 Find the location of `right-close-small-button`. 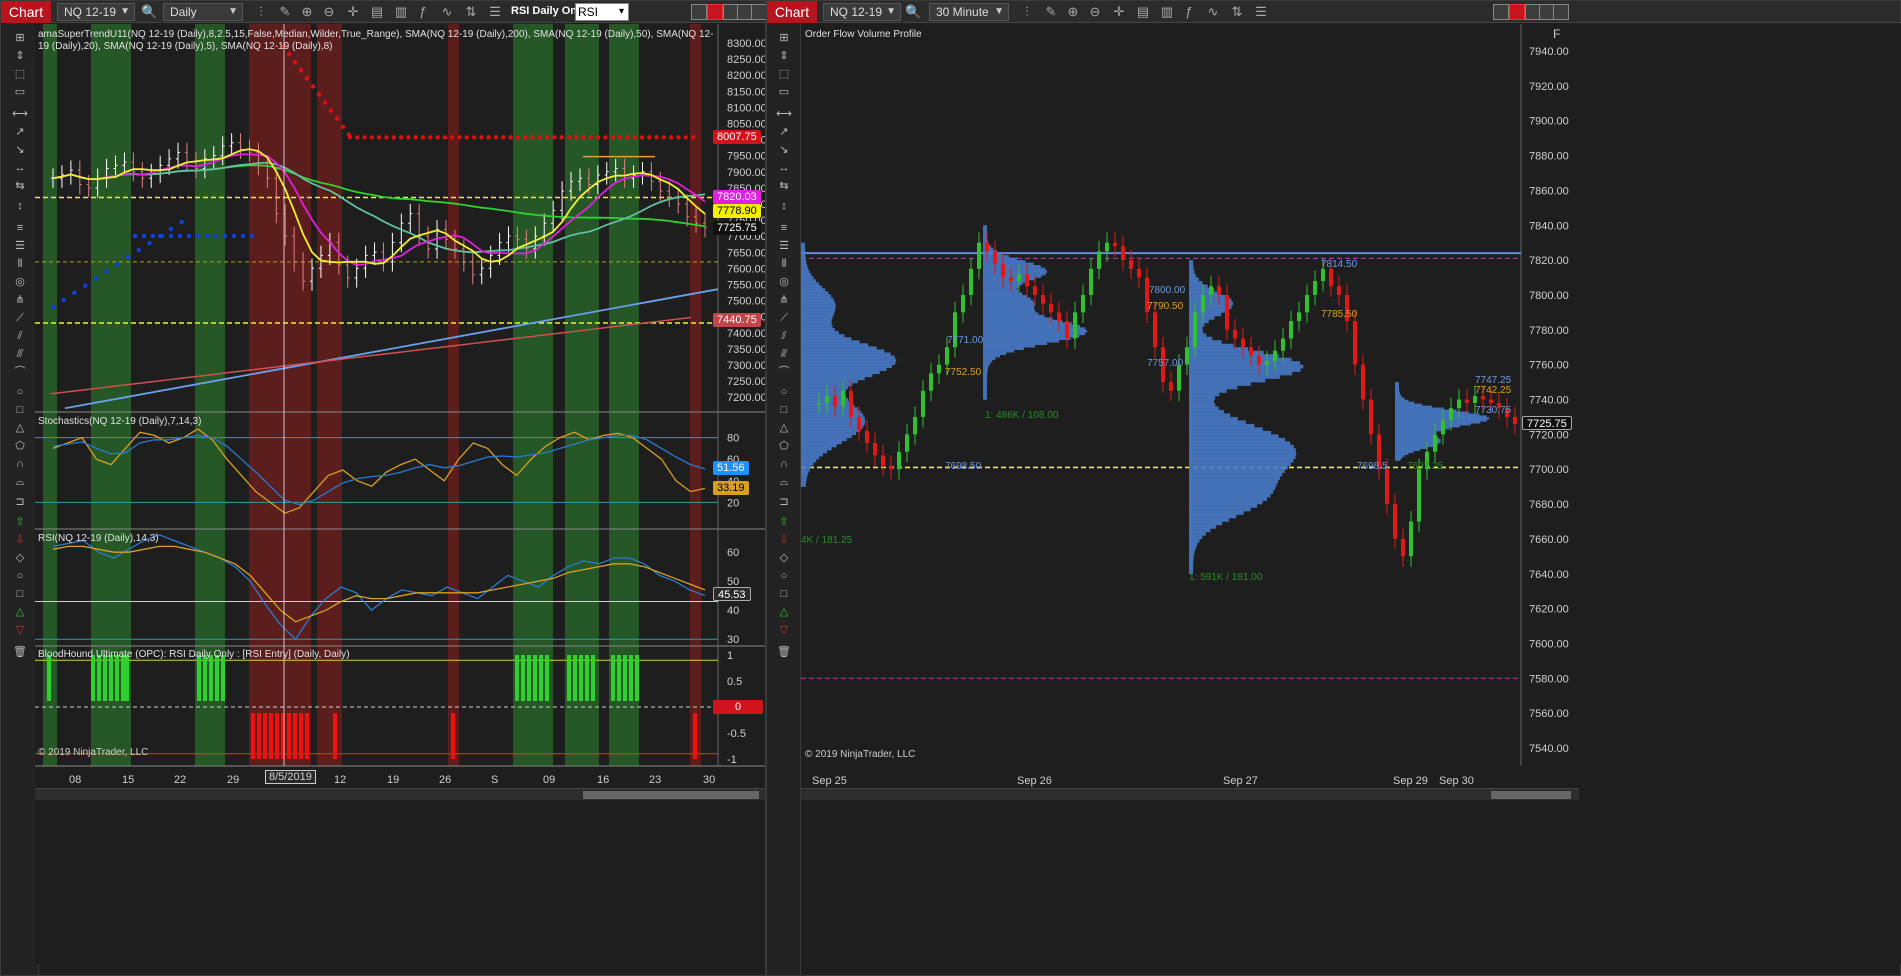

right-close-small-button is located at coordinates (1517, 12).